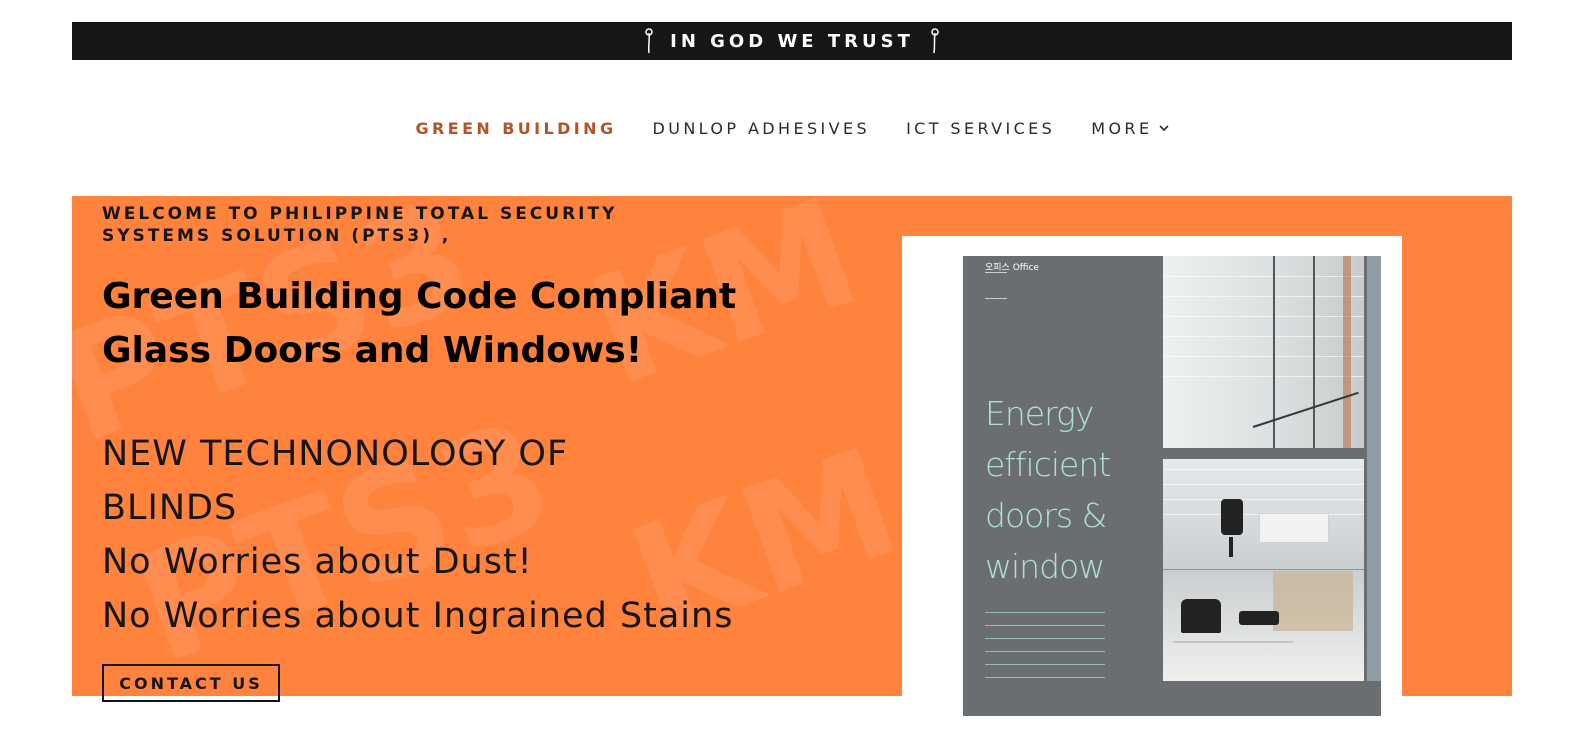  I want to click on headline-line: Green Building Code Compliant, so click(419, 296).